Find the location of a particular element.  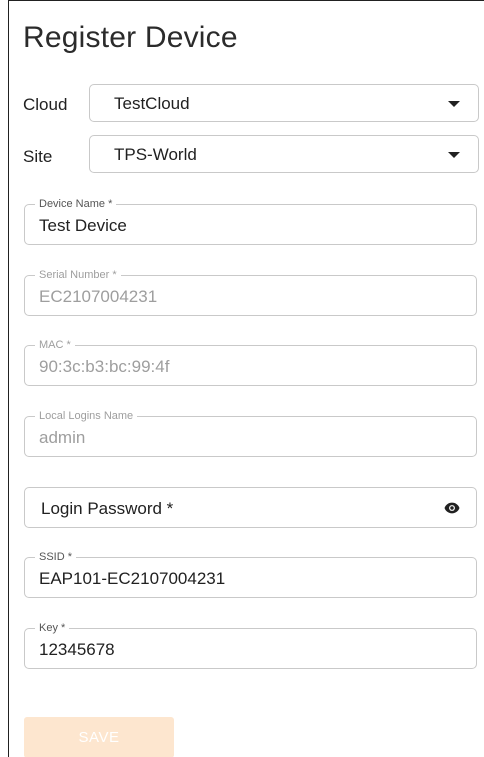

mac-field: MAC * 90:3c:b3:bc:99:4f is located at coordinates (250, 362).